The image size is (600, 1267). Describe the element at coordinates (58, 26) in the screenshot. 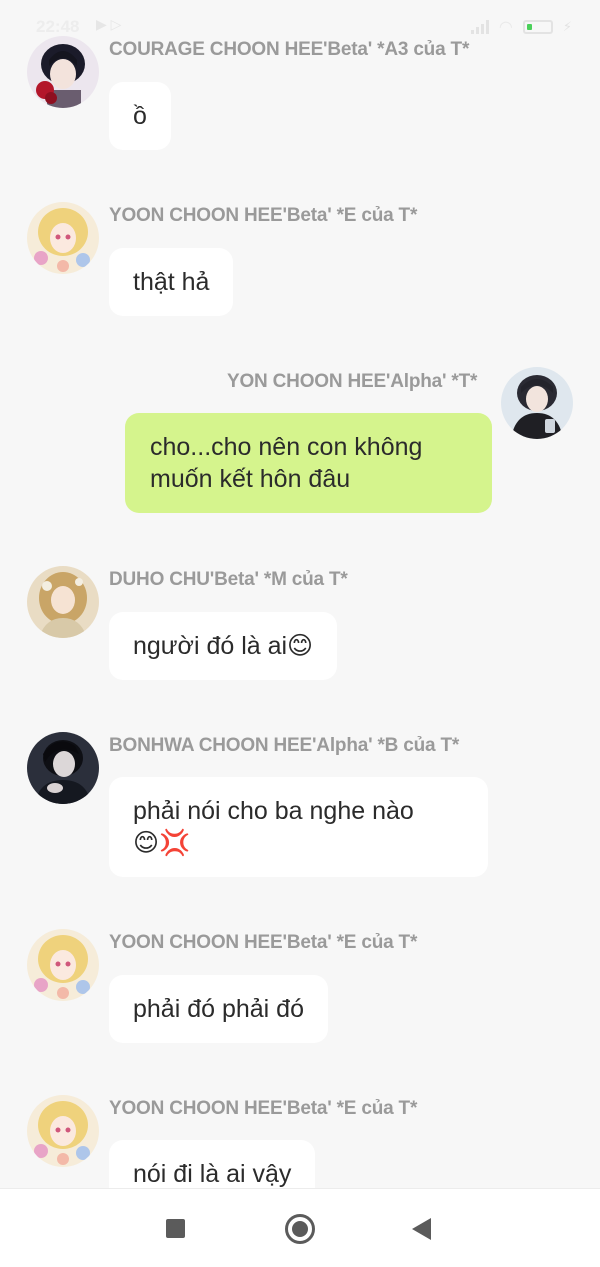

I see `status-time: 22:48` at that location.